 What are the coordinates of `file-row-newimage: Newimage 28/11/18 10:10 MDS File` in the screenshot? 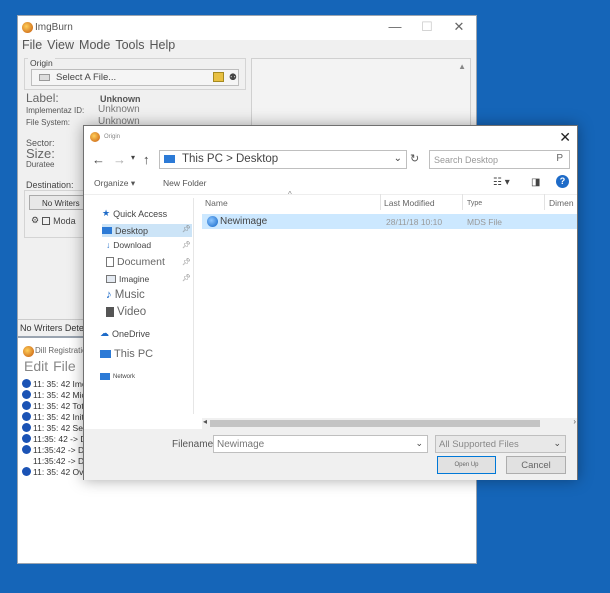 It's located at (389, 221).